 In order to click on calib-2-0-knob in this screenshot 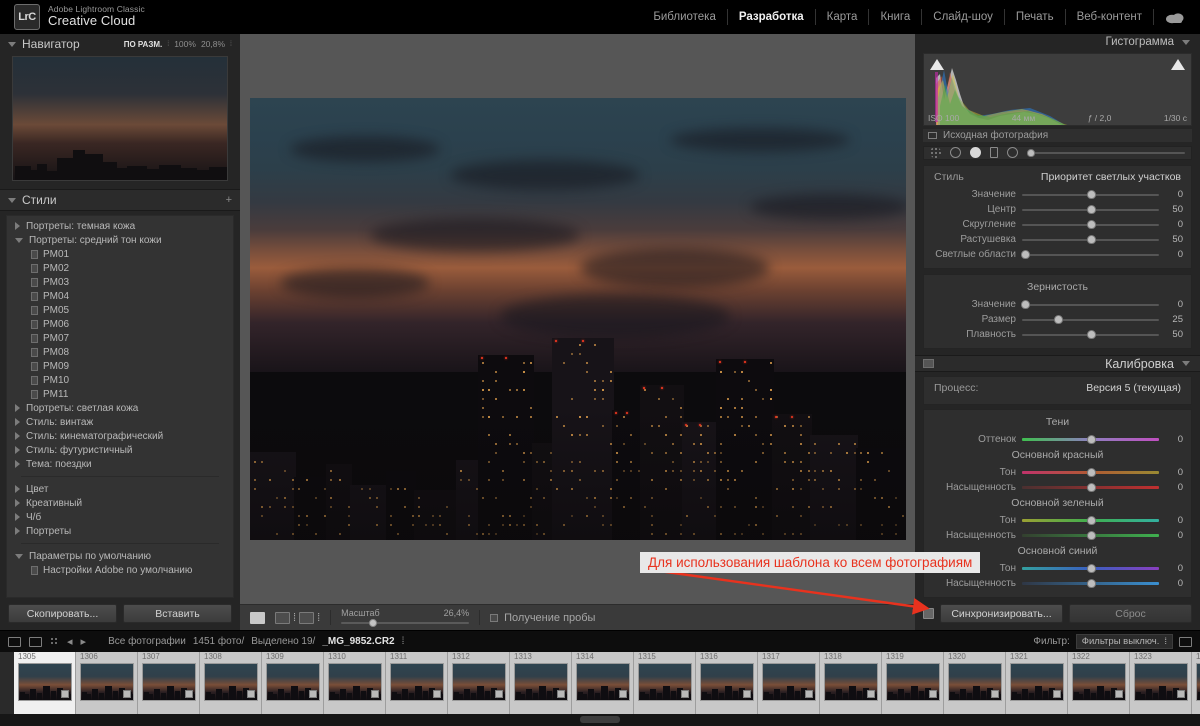, I will do `click(1091, 520)`.